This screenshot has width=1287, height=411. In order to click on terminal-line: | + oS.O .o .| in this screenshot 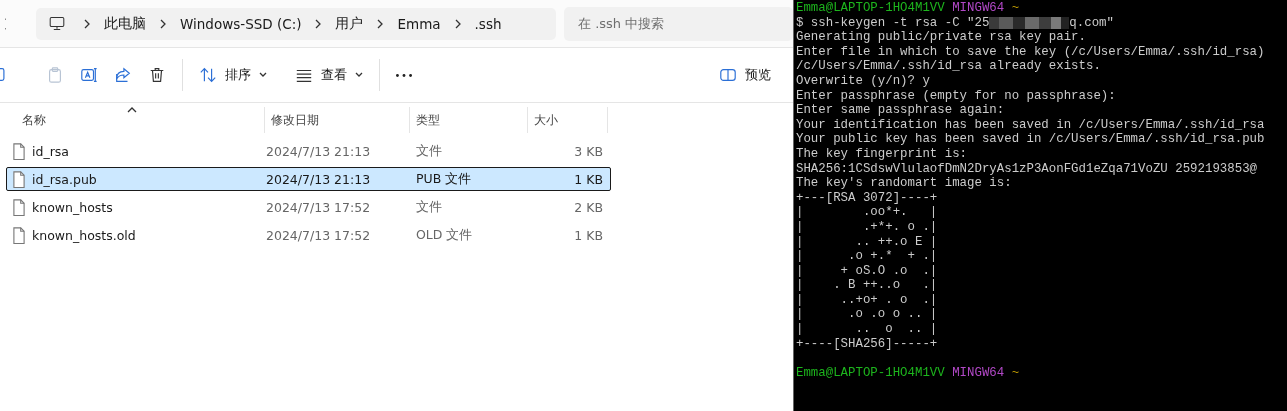, I will do `click(867, 271)`.